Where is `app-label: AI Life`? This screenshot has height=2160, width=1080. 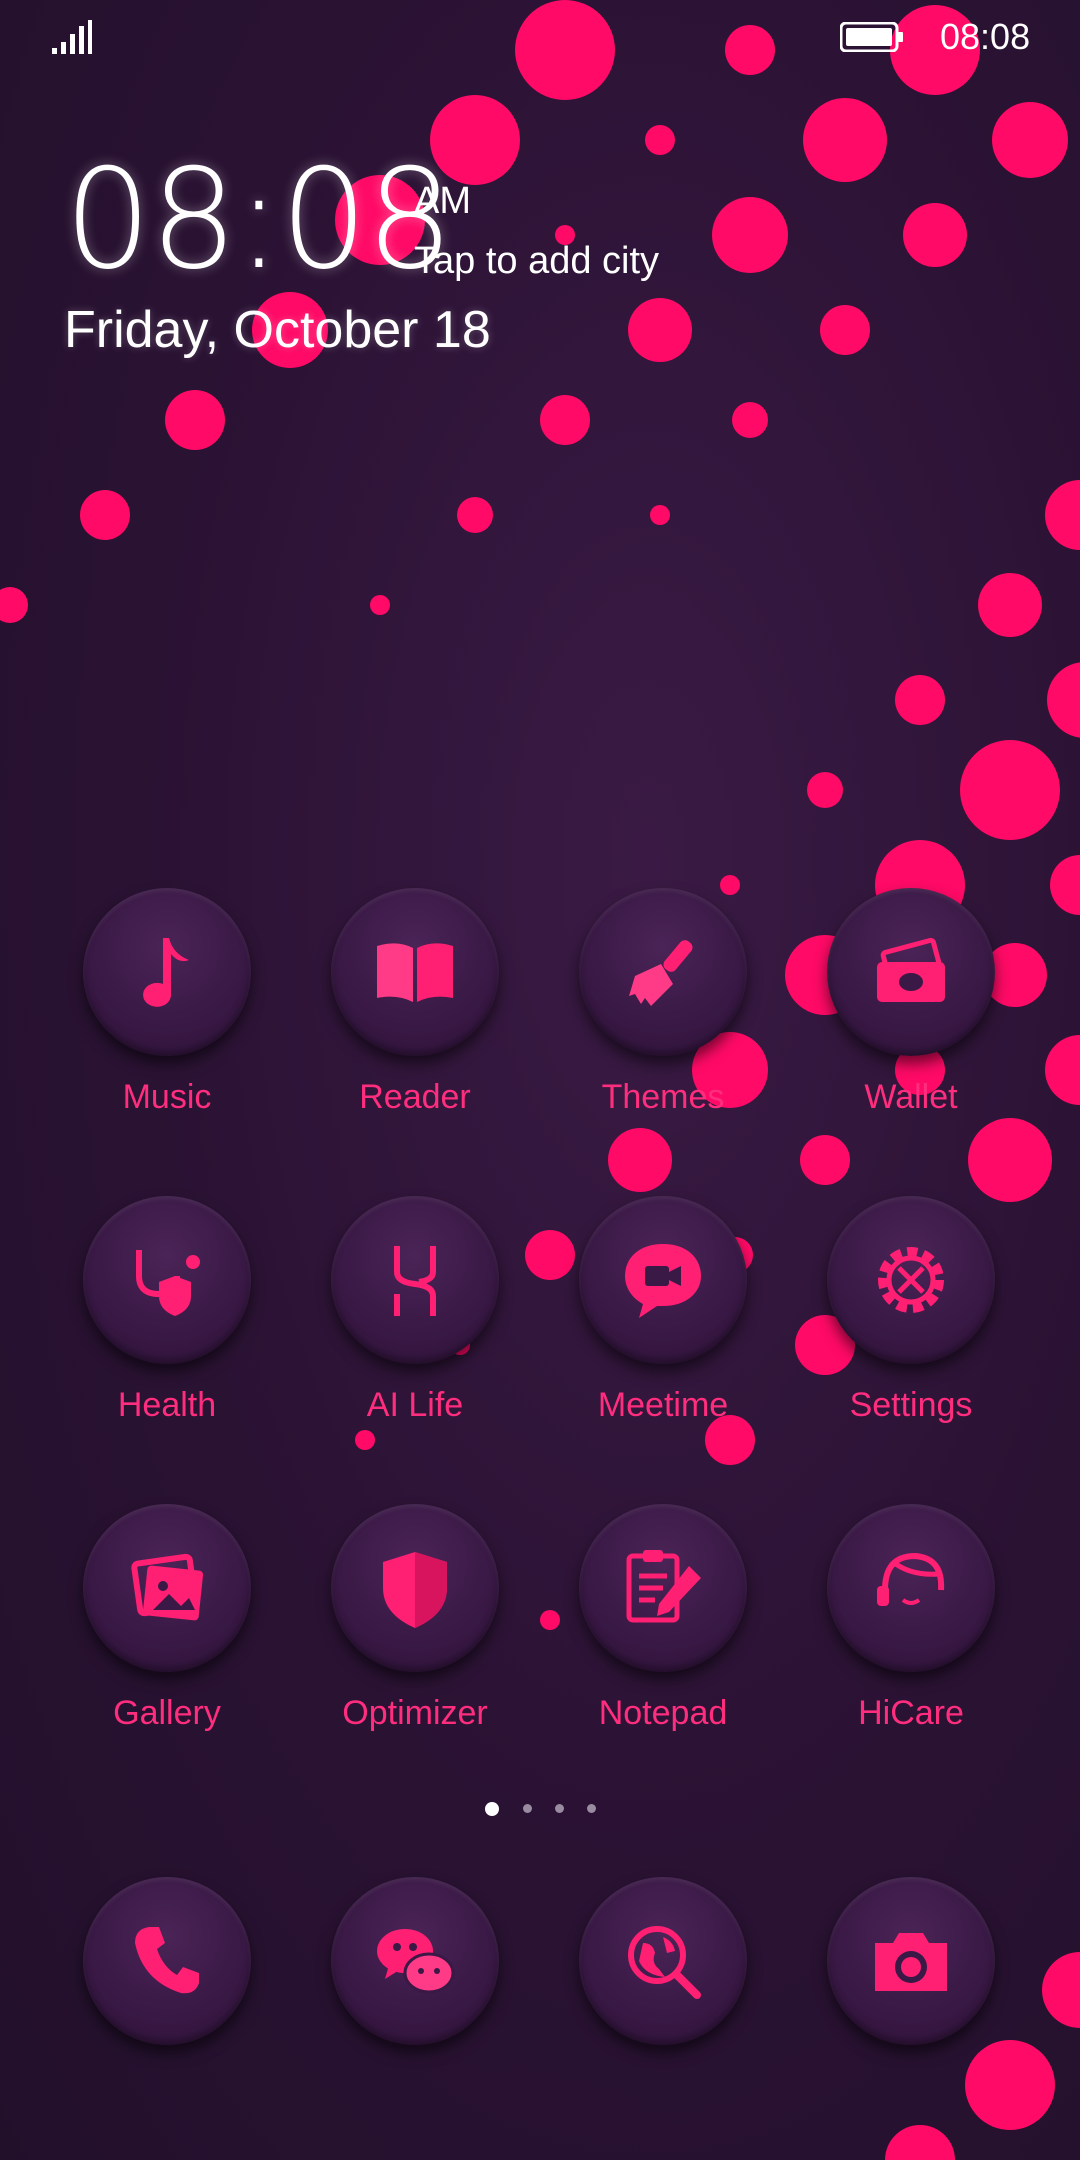
app-label: AI Life is located at coordinates (415, 1405).